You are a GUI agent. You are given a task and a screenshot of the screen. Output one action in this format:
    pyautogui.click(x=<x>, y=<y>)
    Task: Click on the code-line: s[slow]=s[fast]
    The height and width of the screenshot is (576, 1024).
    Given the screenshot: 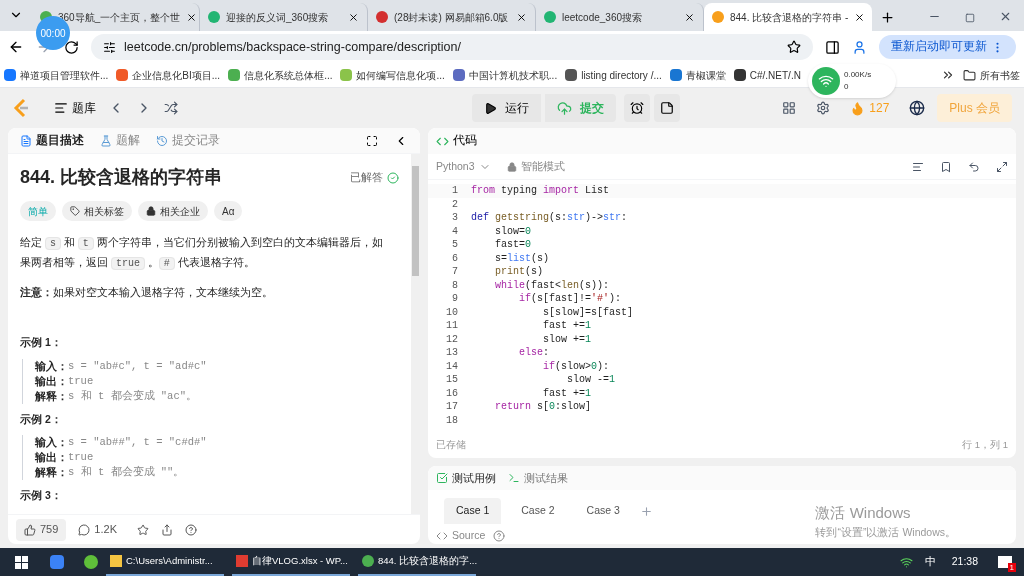 What is the action you would take?
    pyautogui.click(x=588, y=312)
    